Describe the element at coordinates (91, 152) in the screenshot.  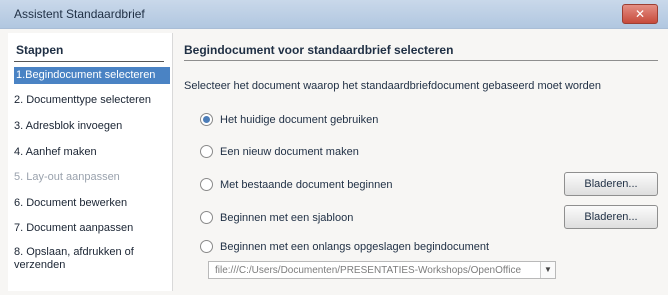
I see `step-4-create-salutation: 4. Aanhef maken` at that location.